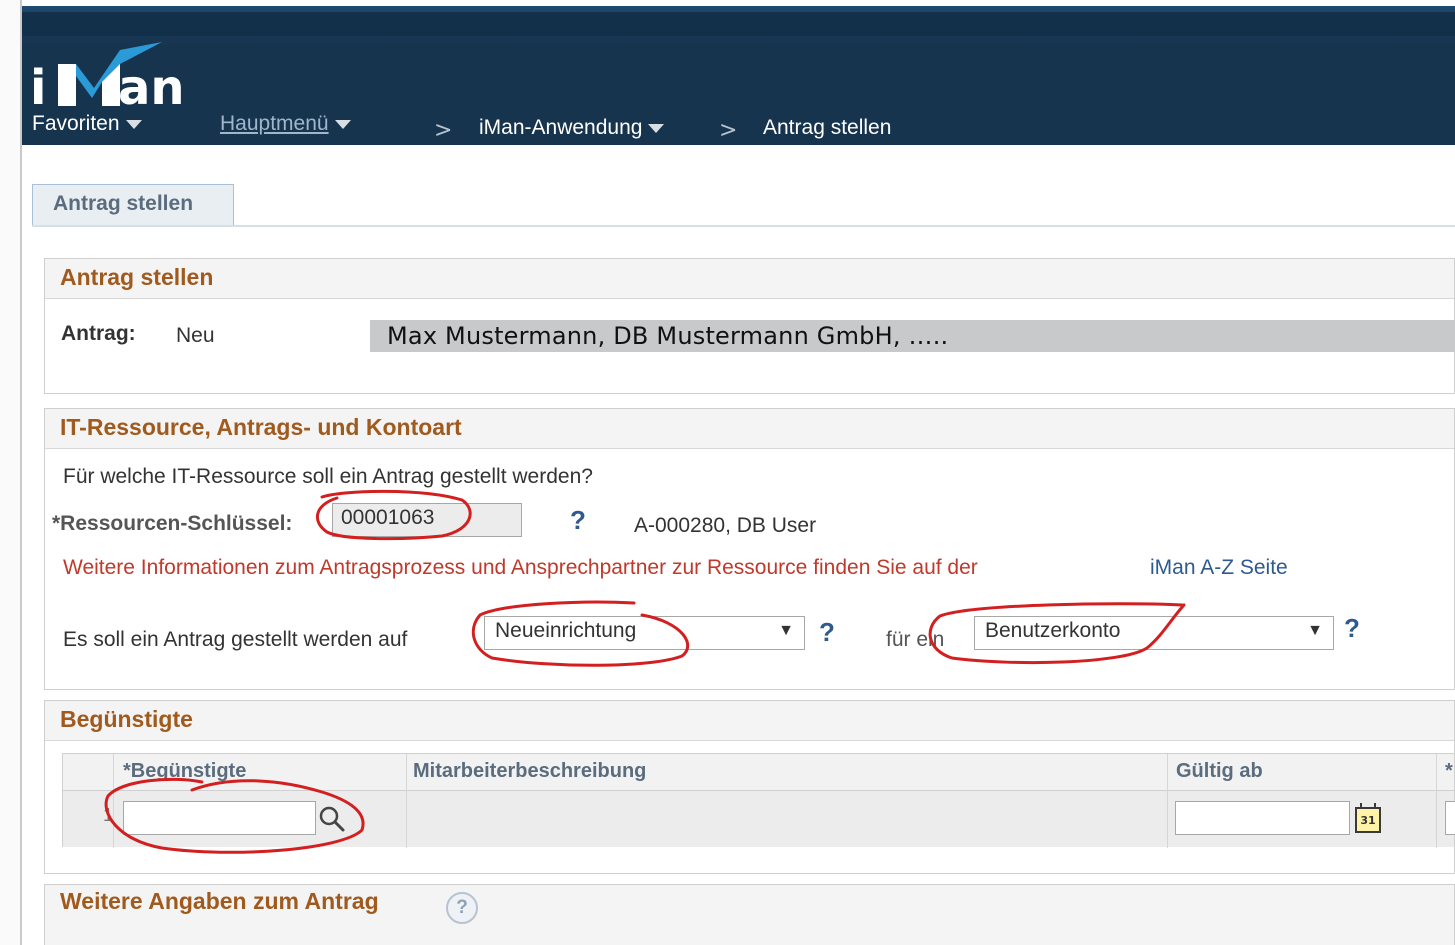 The height and width of the screenshot is (945, 1455). I want to click on resource-key-label: *Ressourcen-Schlüssel:, so click(172, 523).